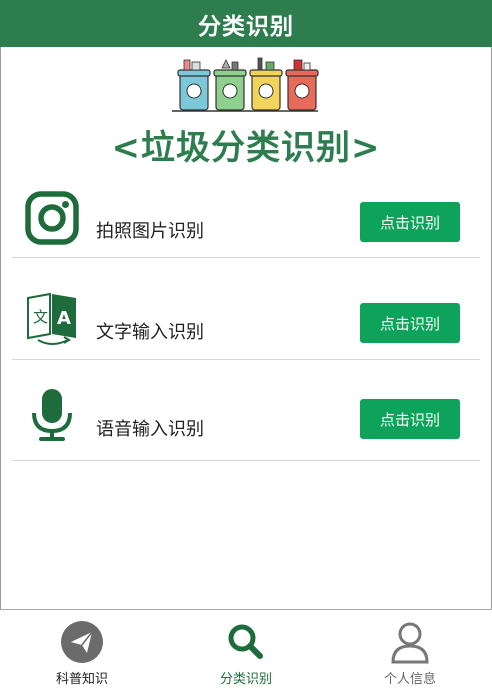  I want to click on svg-text: A, so click(64, 318).